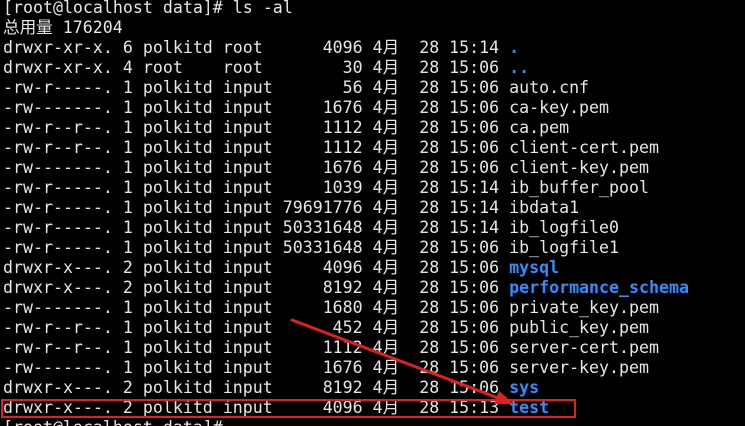  Describe the element at coordinates (113, 422) in the screenshot. I see `trailing-prompt-line: [root@localhost data]#` at that location.